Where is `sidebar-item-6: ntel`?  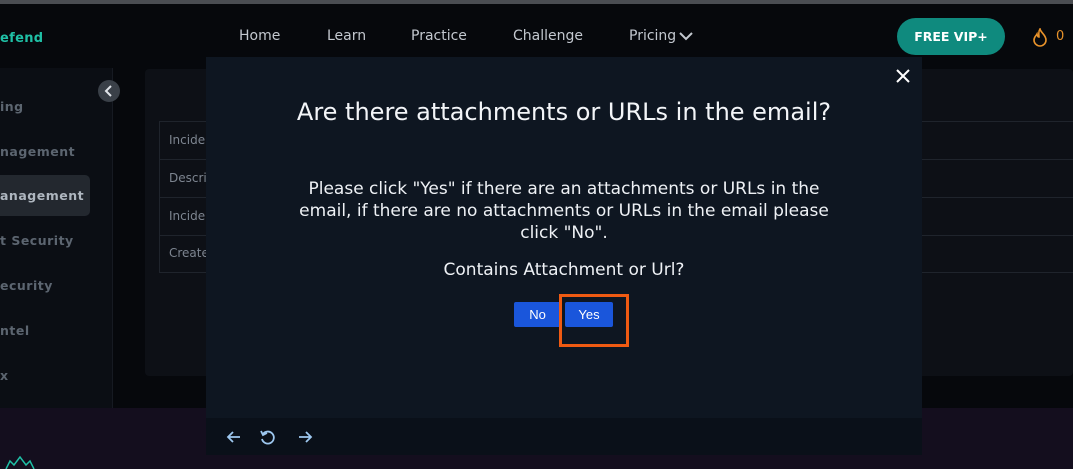
sidebar-item-6: ntel is located at coordinates (15, 330).